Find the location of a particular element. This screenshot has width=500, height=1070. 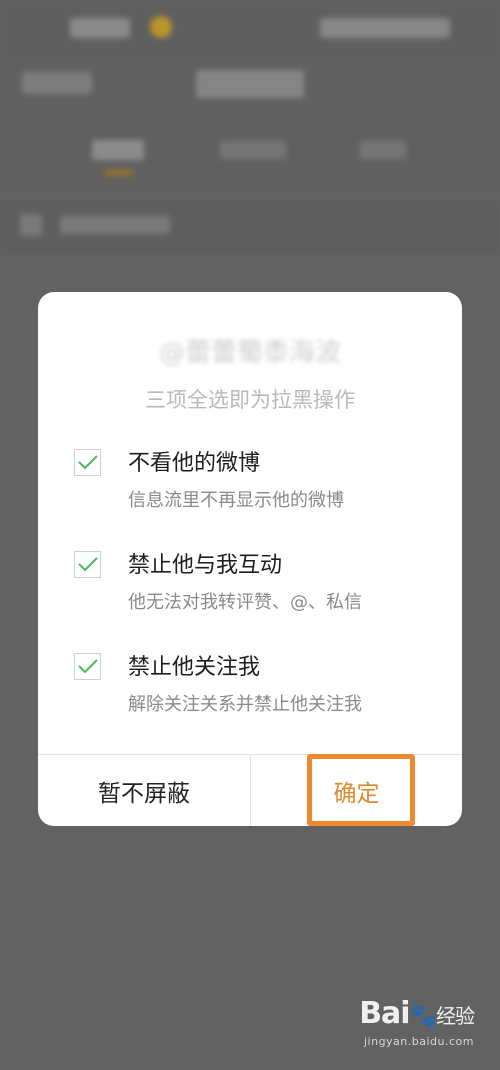

option-block-follow: 禁止他关注我 解除关注关系并禁止他关注我 is located at coordinates (264, 694).